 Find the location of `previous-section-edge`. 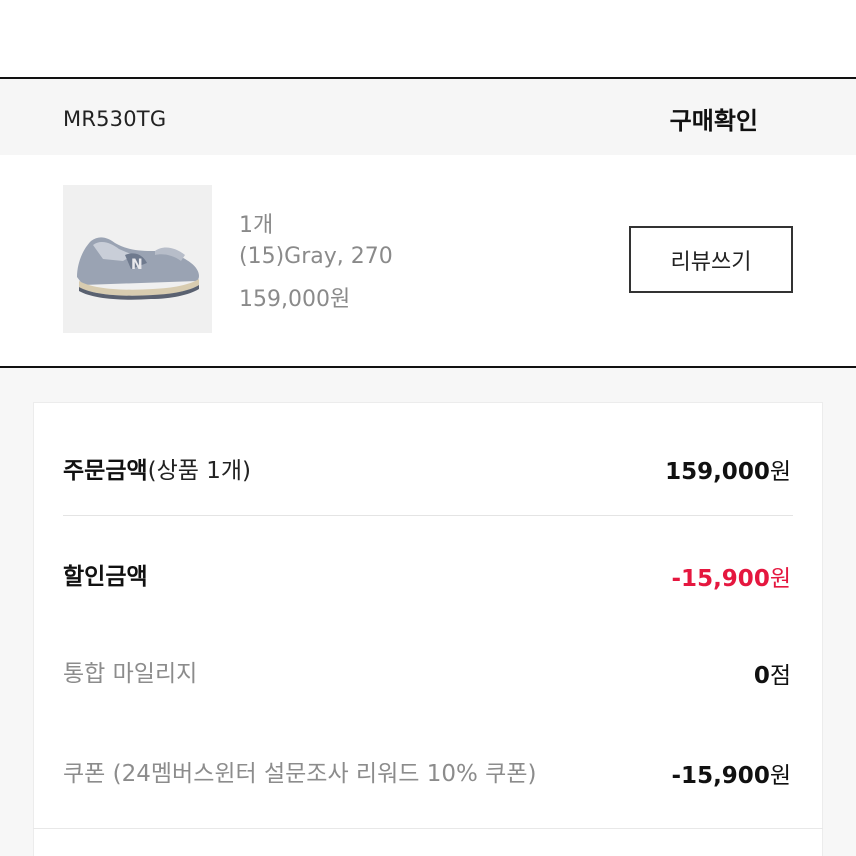

previous-section-edge is located at coordinates (428, 39).